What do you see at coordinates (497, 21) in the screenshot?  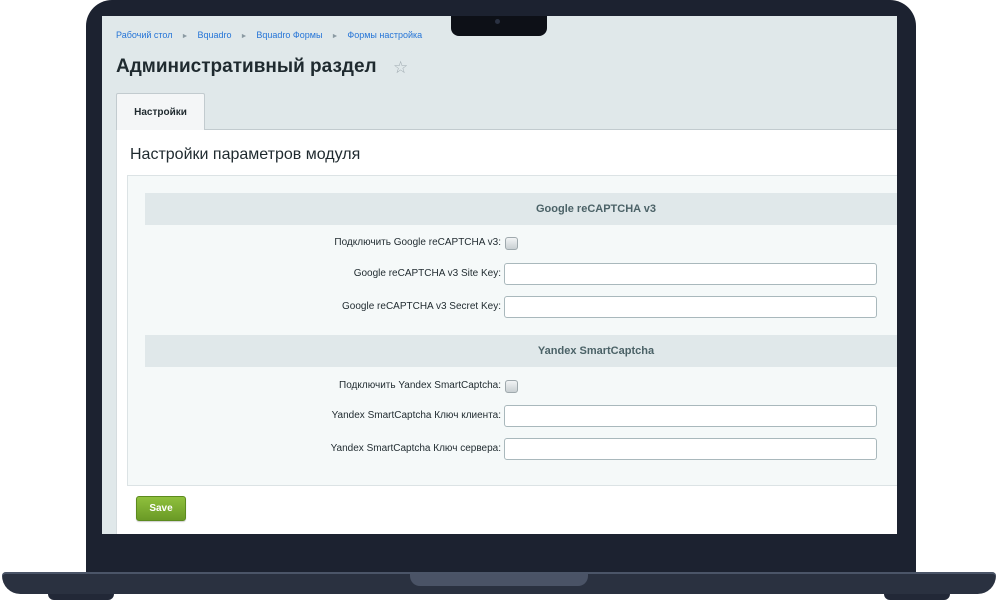 I see `camera-icon` at bounding box center [497, 21].